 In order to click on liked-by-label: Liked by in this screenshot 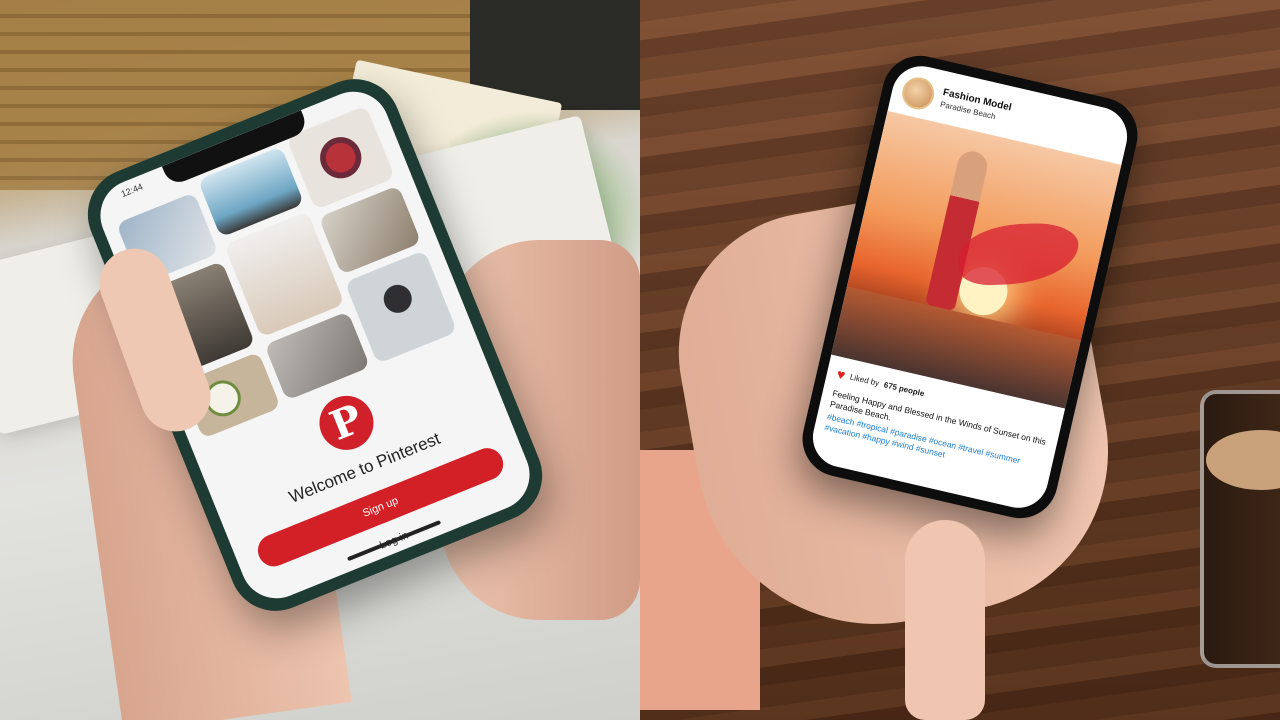, I will do `click(865, 379)`.